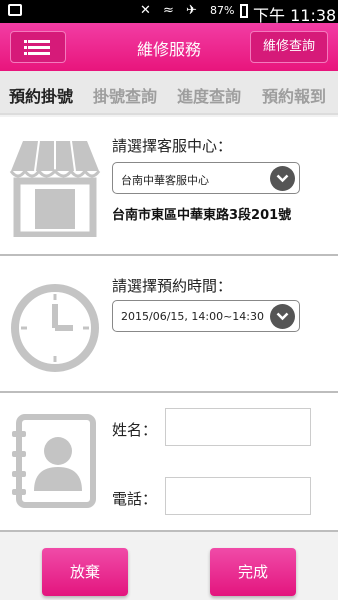  Describe the element at coordinates (135, 430) in the screenshot. I see `name-label: 姓名：` at that location.